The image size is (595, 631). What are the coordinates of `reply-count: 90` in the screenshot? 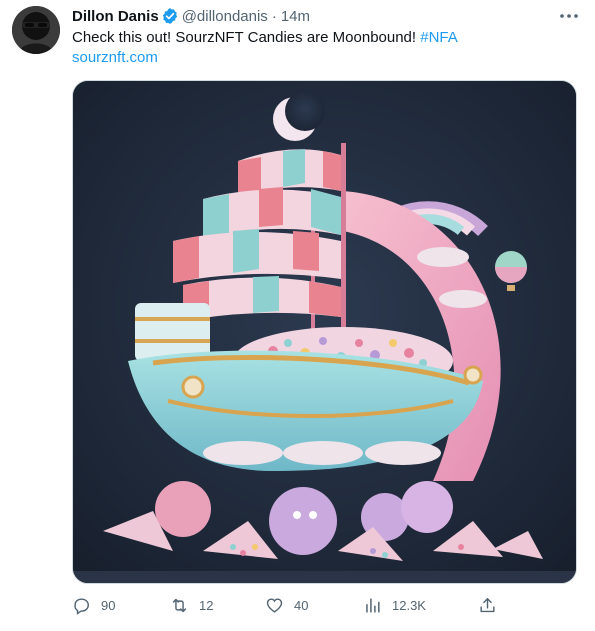 It's located at (108, 605).